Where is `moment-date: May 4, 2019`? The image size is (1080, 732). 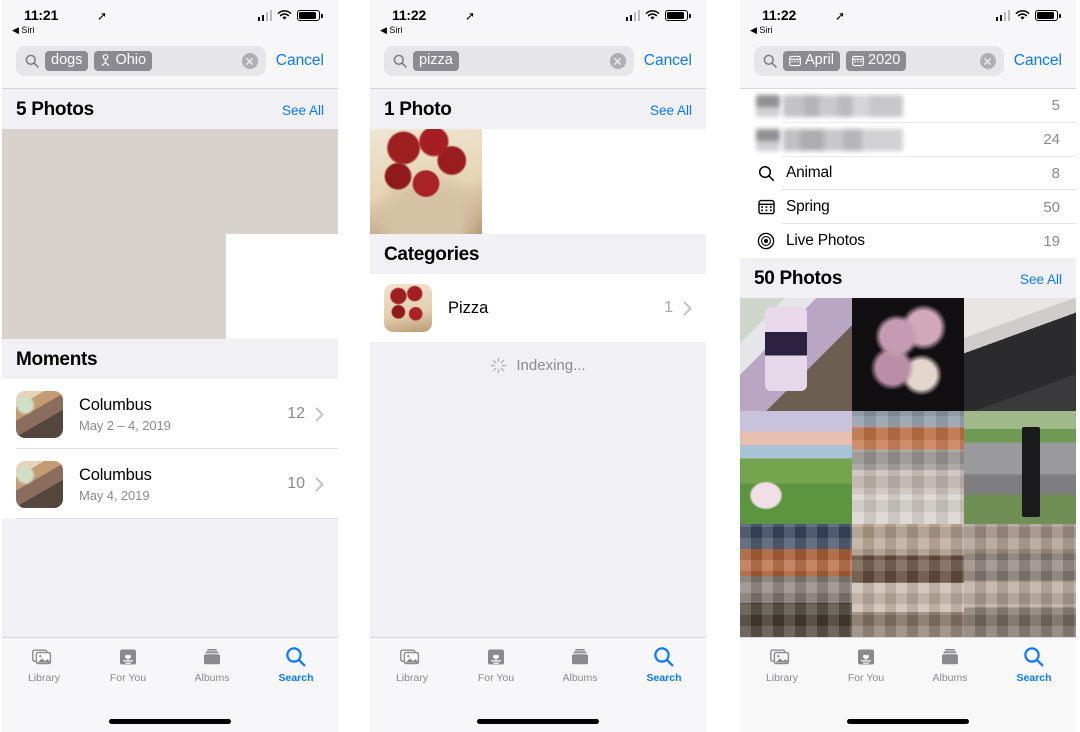 moment-date: May 4, 2019 is located at coordinates (114, 495).